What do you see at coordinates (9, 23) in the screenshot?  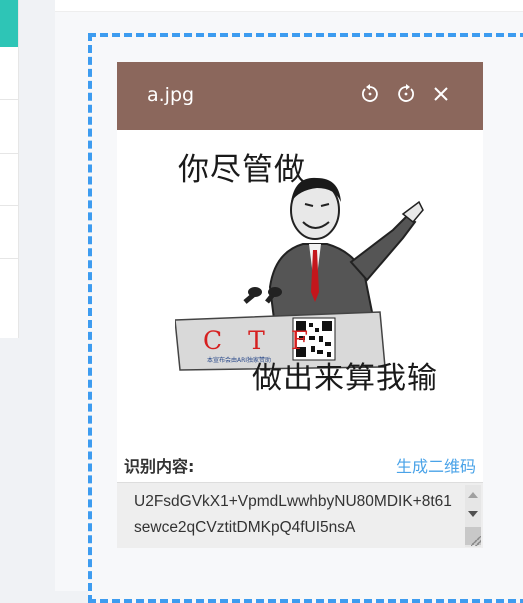 I see `sidebar-active-item` at bounding box center [9, 23].